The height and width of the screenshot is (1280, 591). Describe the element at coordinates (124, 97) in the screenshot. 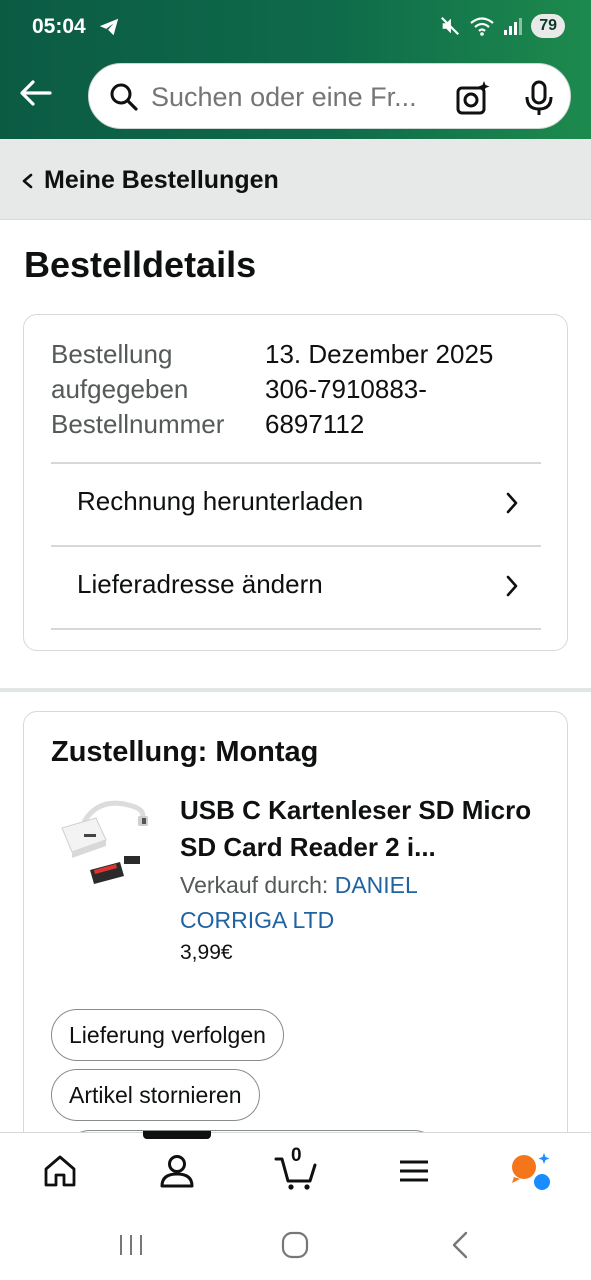

I see `search-icon` at that location.